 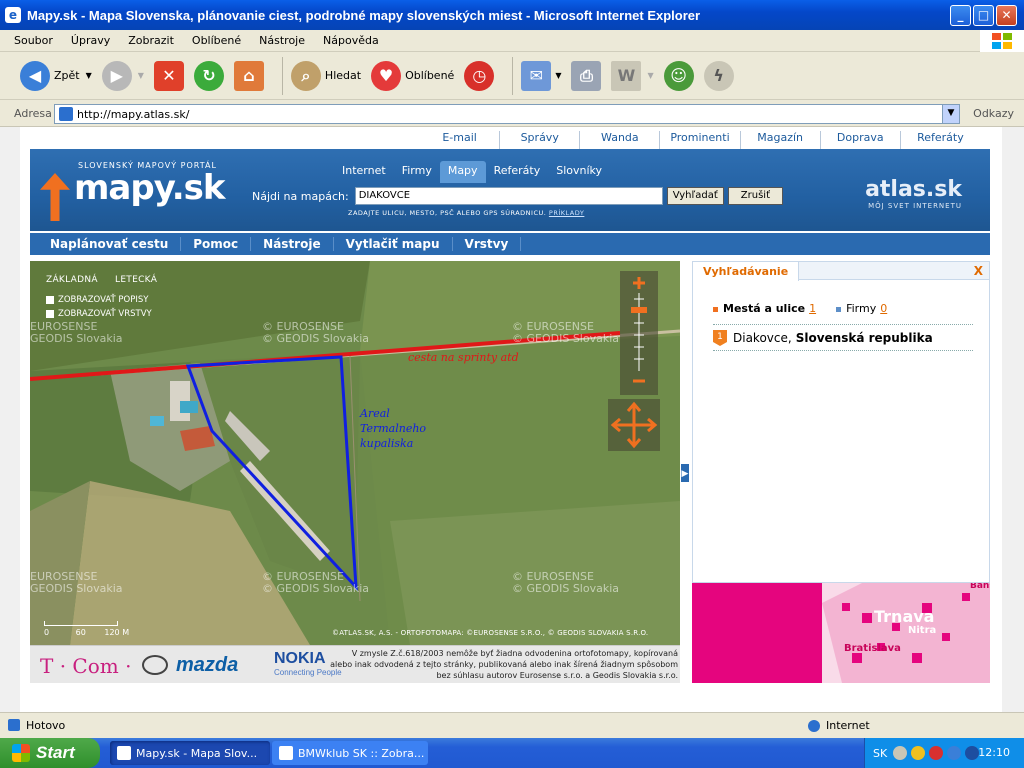 I want to click on start-button: Start, so click(x=50, y=753).